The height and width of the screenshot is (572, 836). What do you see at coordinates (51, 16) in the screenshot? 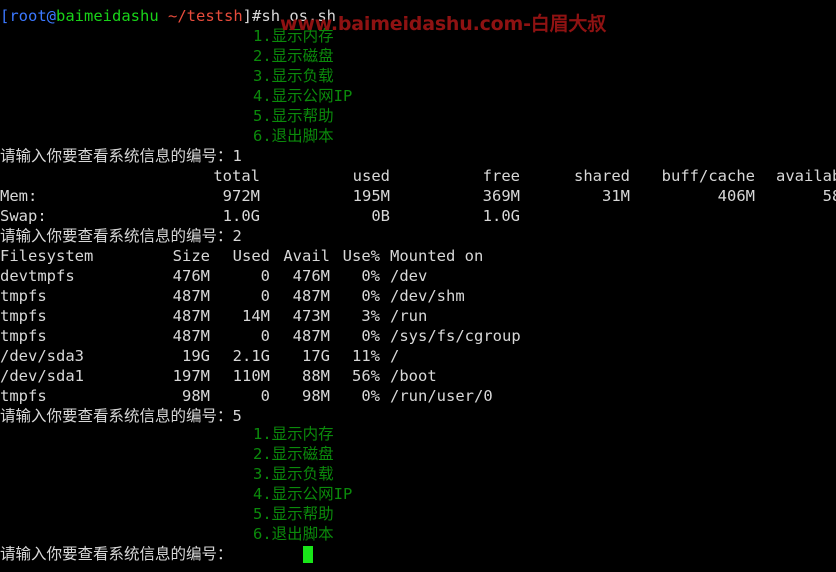
I see `prompt-at-symbol: @` at bounding box center [51, 16].